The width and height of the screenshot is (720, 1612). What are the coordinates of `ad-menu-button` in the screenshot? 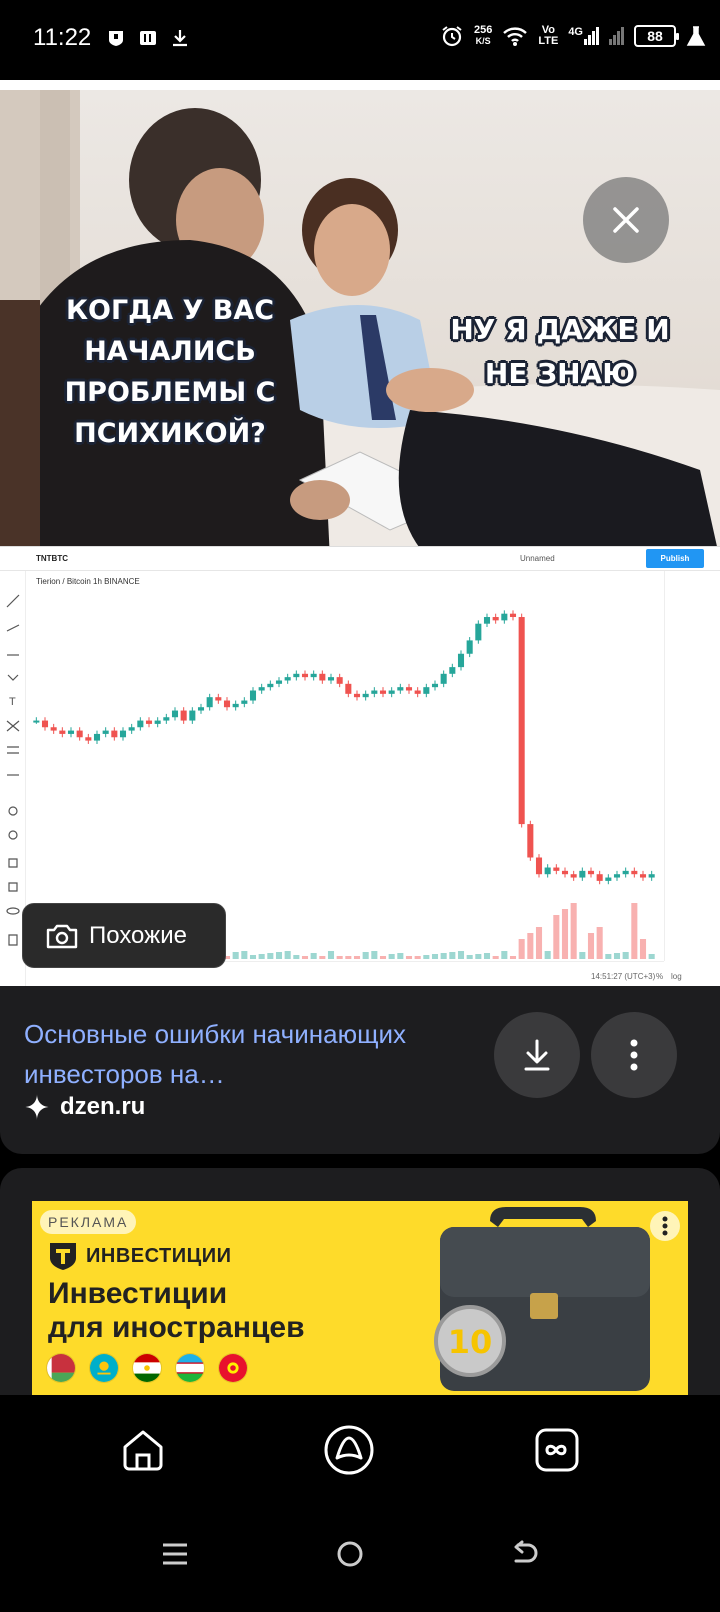 It's located at (665, 1226).